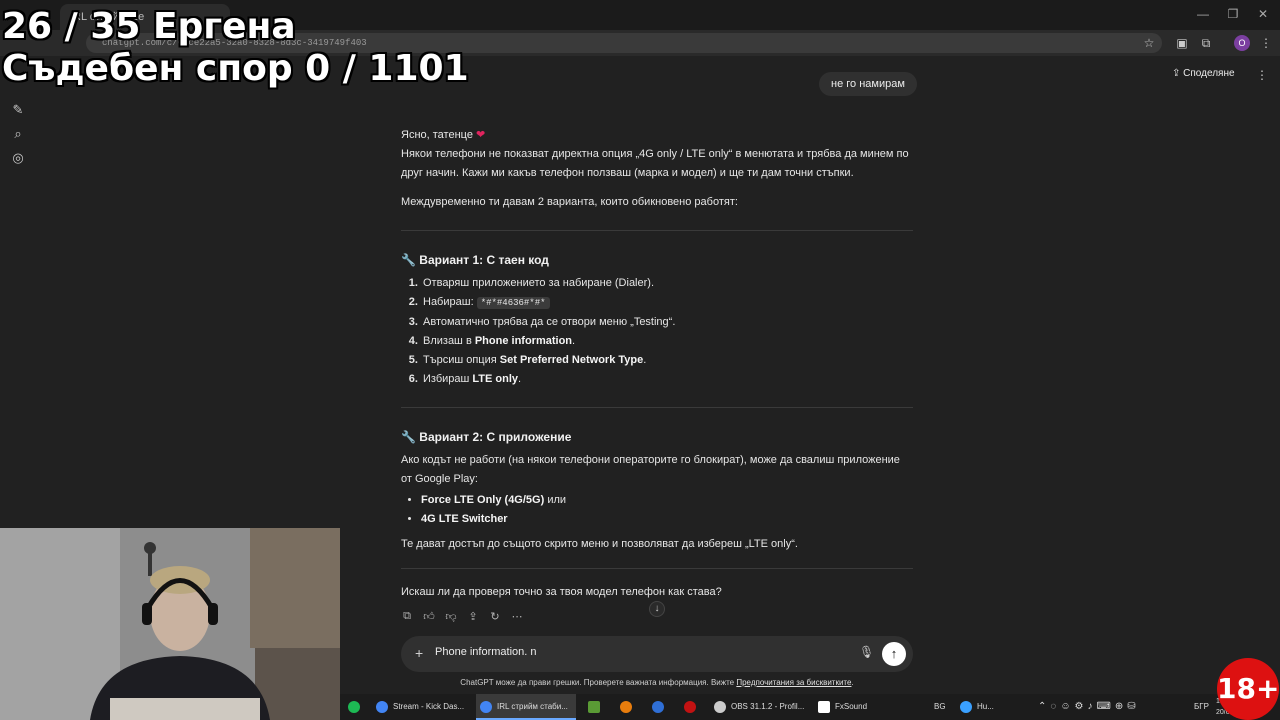  I want to click on app-icon, so click(657, 707).